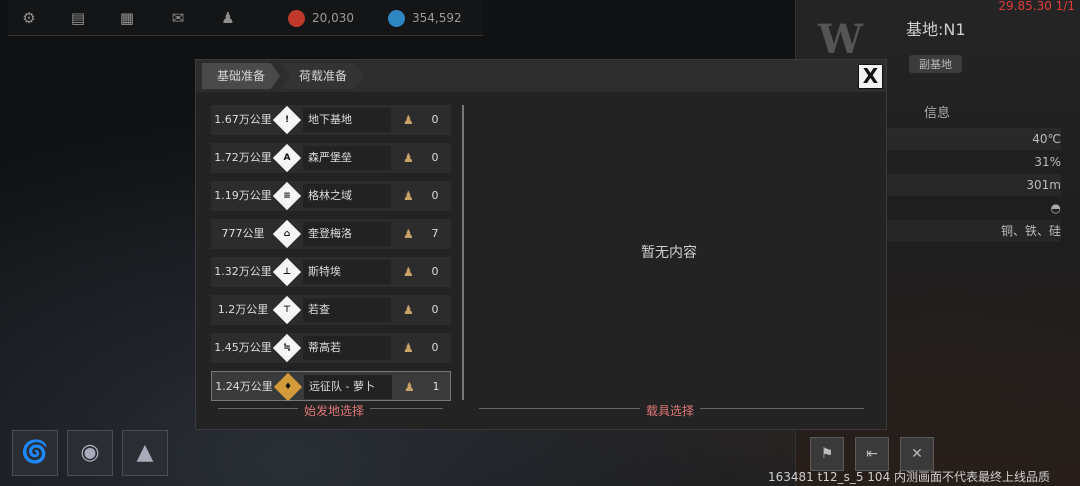  Describe the element at coordinates (669, 253) in the screenshot. I see `empty-state-text: 暂无内容` at that location.